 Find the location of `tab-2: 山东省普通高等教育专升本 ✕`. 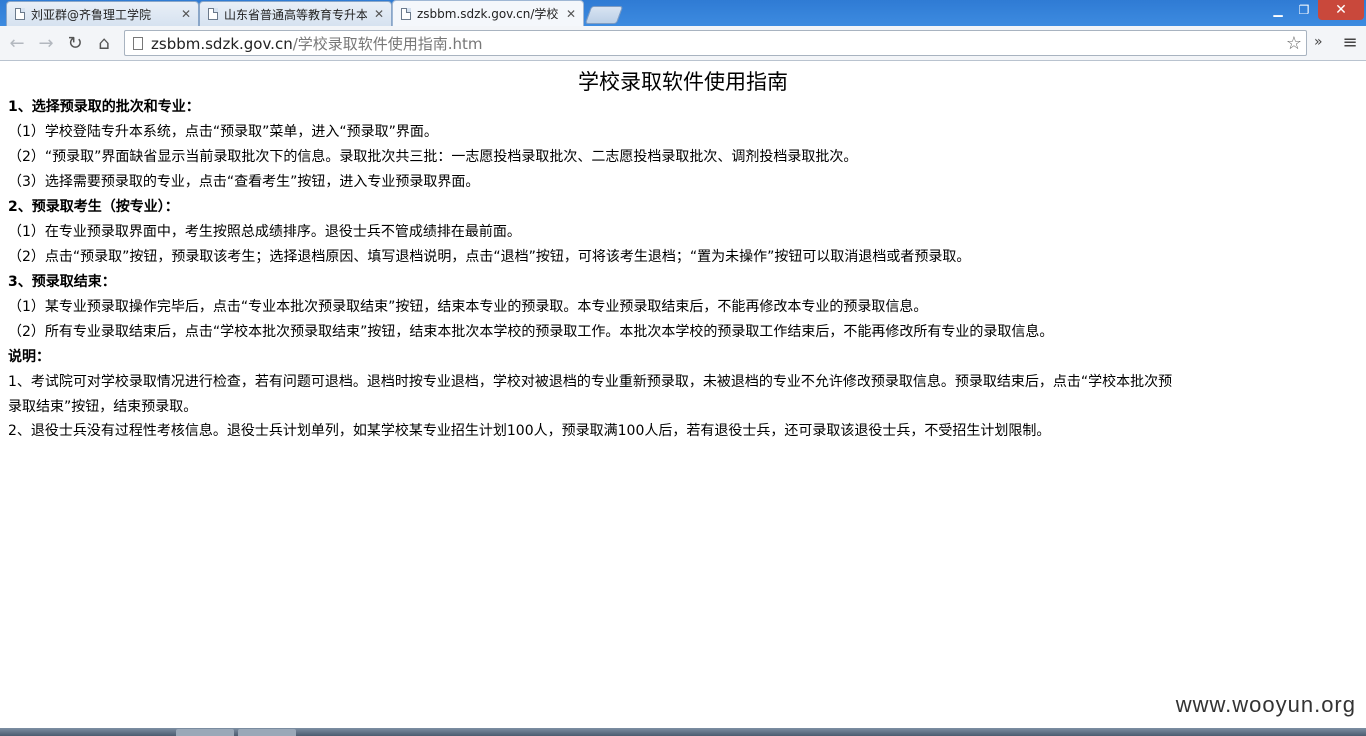

tab-2: 山东省普通高等教育专升本 ✕ is located at coordinates (295, 13).